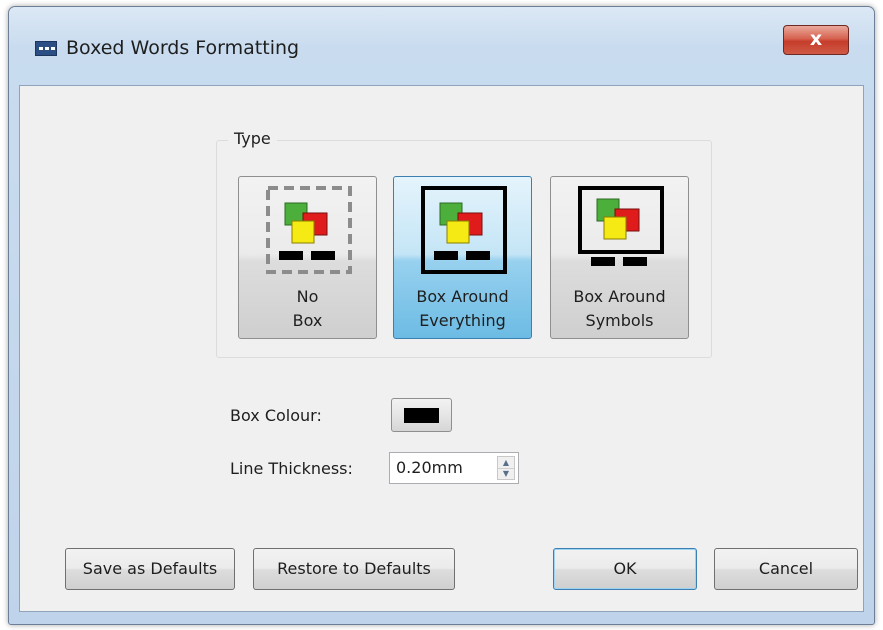  I want to click on no-box-icon, so click(309, 230).